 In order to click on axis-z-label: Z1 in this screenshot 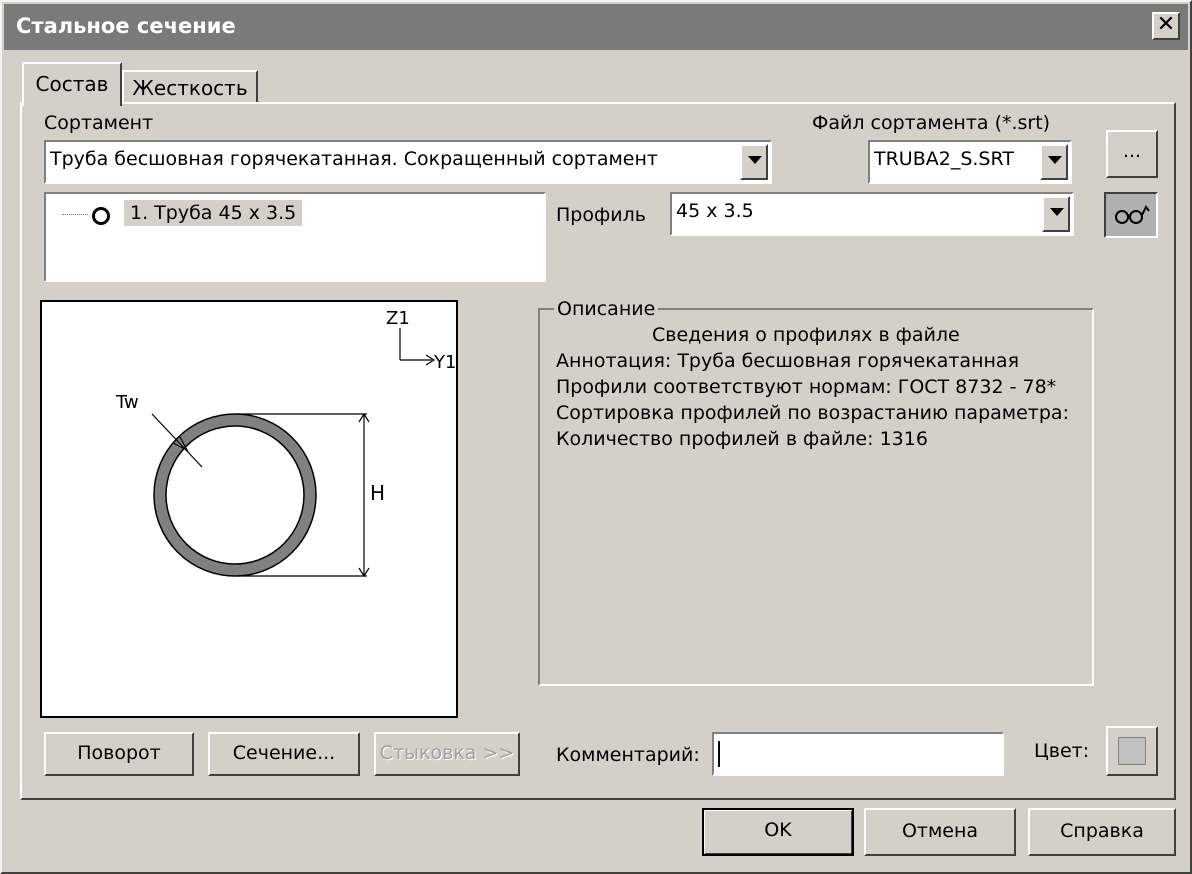, I will do `click(398, 318)`.